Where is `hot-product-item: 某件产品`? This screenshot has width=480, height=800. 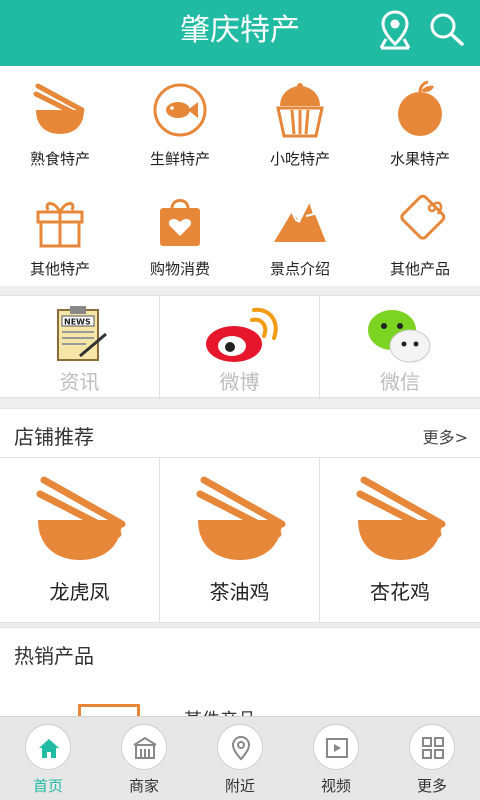
hot-product-item: 某件产品 is located at coordinates (240, 696).